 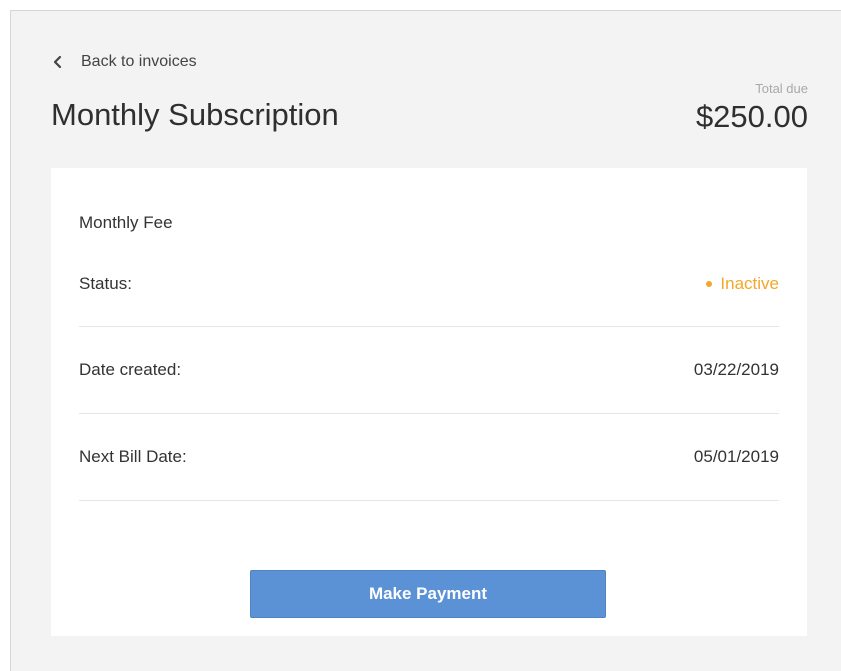 I want to click on next-bill-date-value: 05/01/2019, so click(x=736, y=456).